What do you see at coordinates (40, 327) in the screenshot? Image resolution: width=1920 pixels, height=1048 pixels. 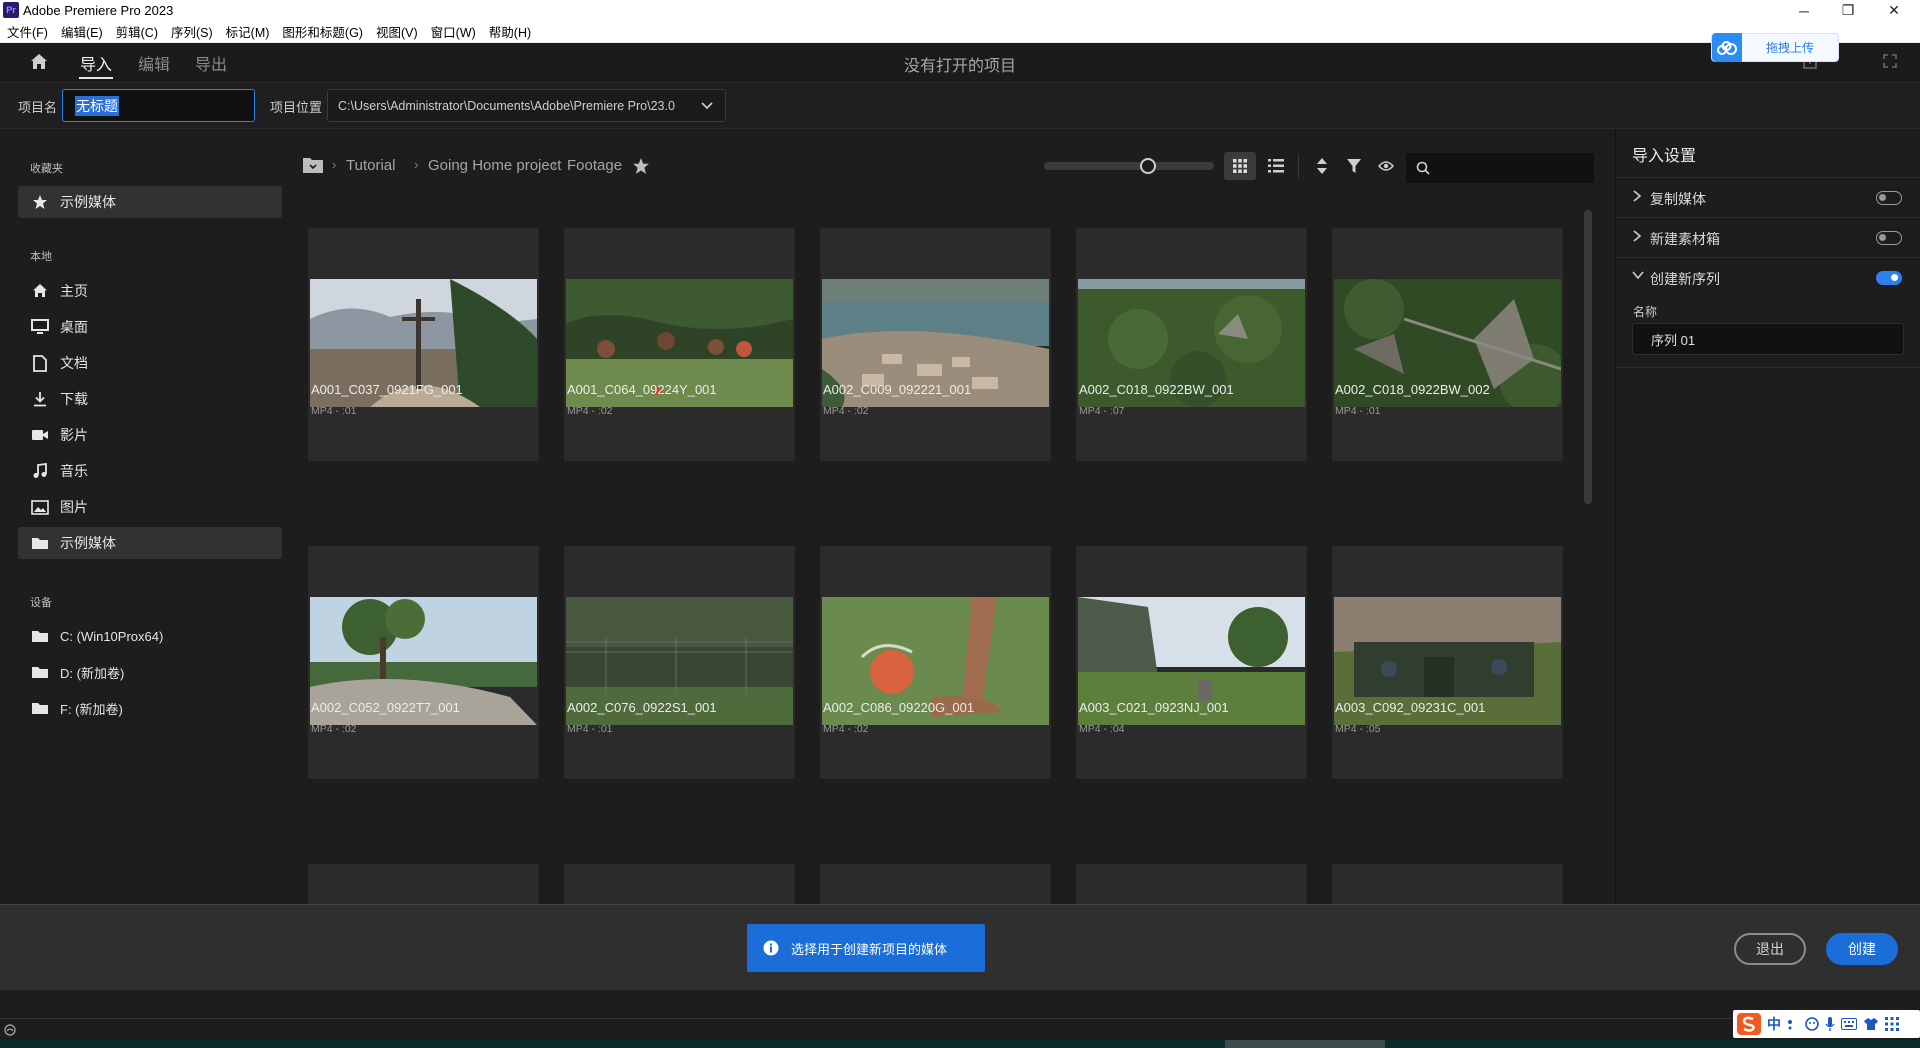 I see `monitor-icon` at bounding box center [40, 327].